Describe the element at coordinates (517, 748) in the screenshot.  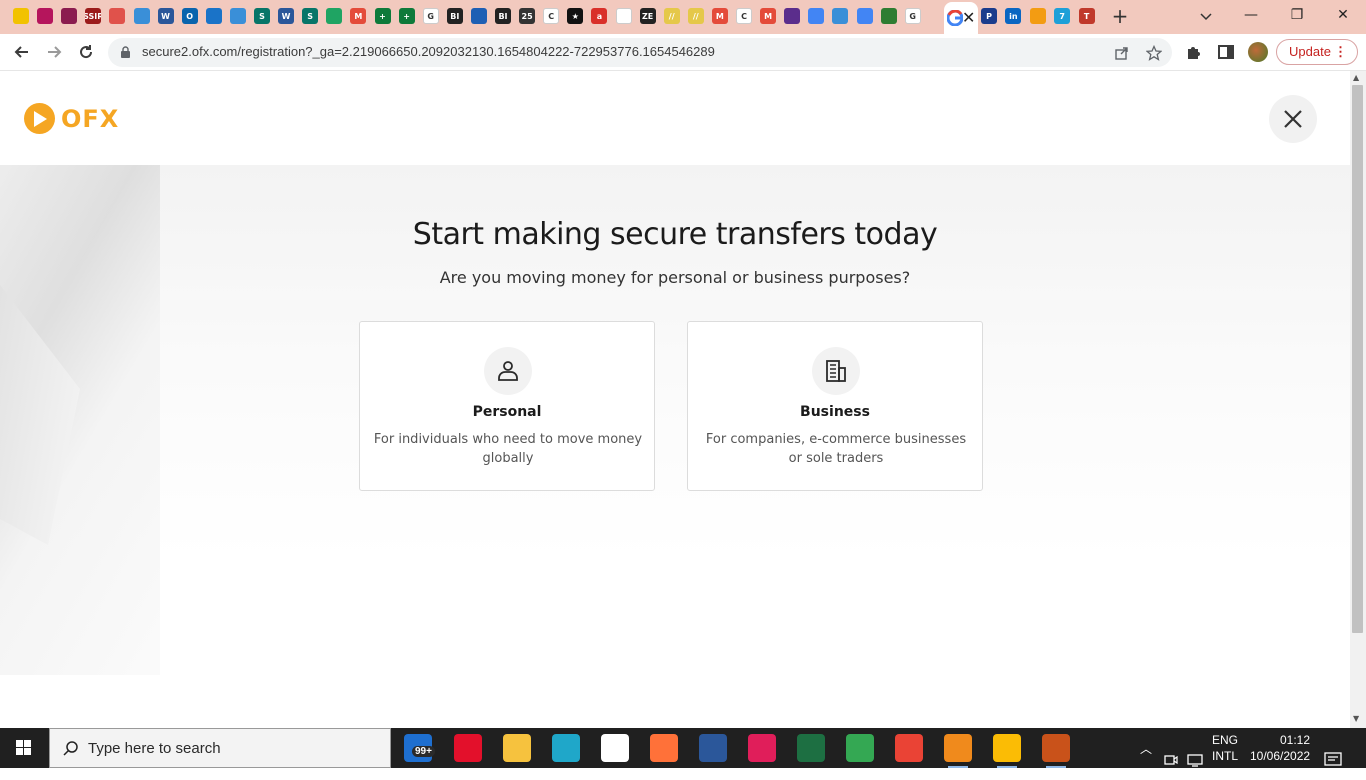
I see `file-explorer-icon` at that location.